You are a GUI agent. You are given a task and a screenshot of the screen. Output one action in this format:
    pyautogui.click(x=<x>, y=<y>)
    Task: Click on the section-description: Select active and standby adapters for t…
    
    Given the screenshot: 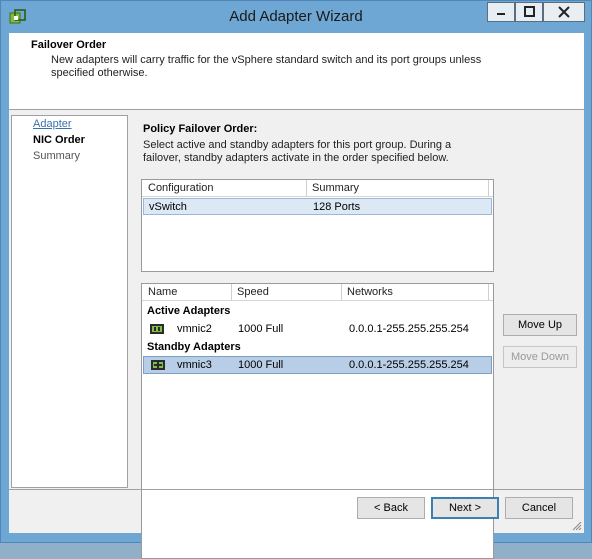 What is the action you would take?
    pyautogui.click(x=297, y=151)
    